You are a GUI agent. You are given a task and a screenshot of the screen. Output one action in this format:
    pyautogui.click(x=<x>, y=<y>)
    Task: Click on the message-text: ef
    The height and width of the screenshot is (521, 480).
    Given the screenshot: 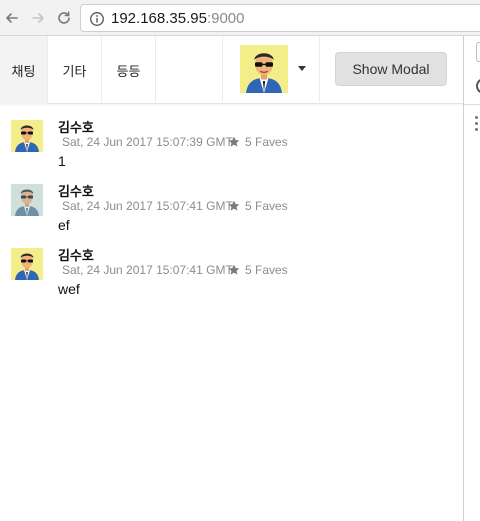 What is the action you would take?
    pyautogui.click(x=64, y=225)
    